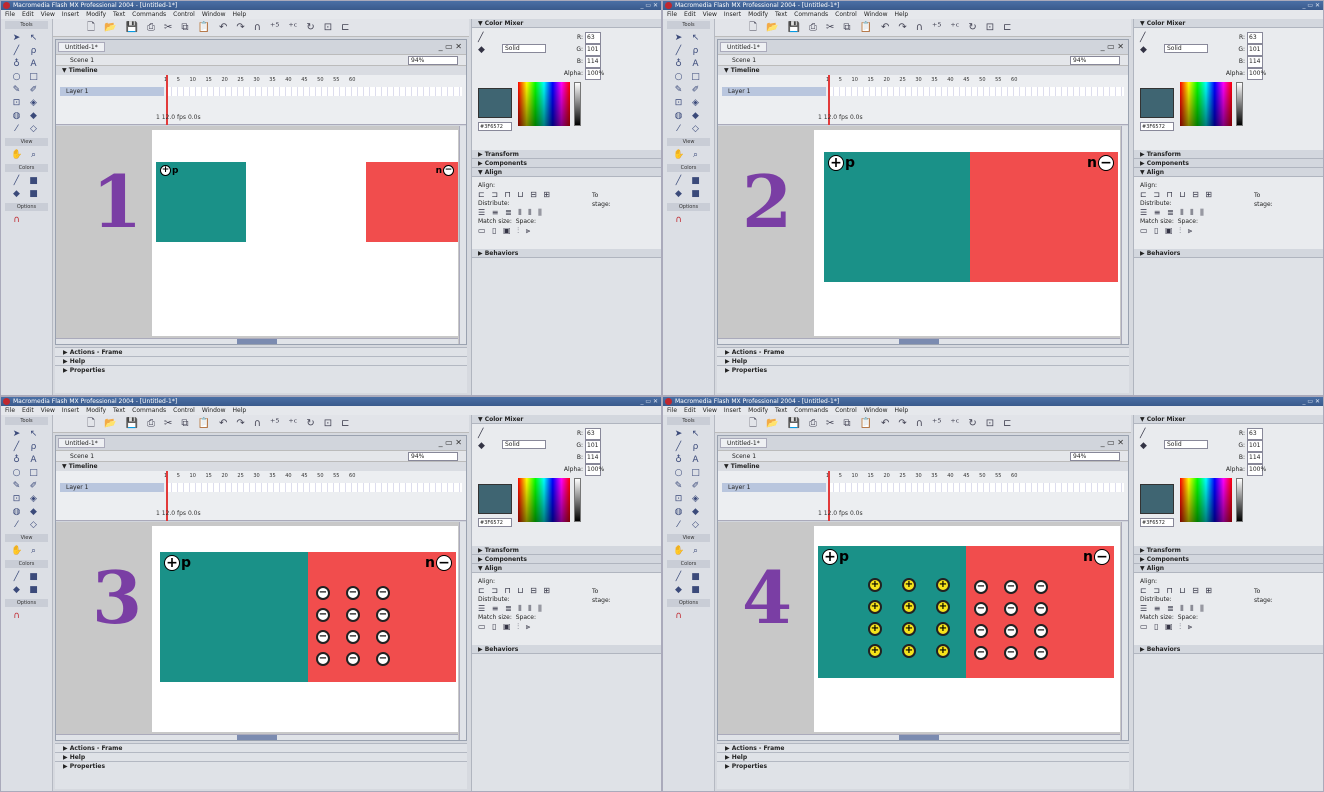 This screenshot has height=792, width=1324. Describe the element at coordinates (16, 51) in the screenshot. I see `line-tool-icon: ╱` at that location.